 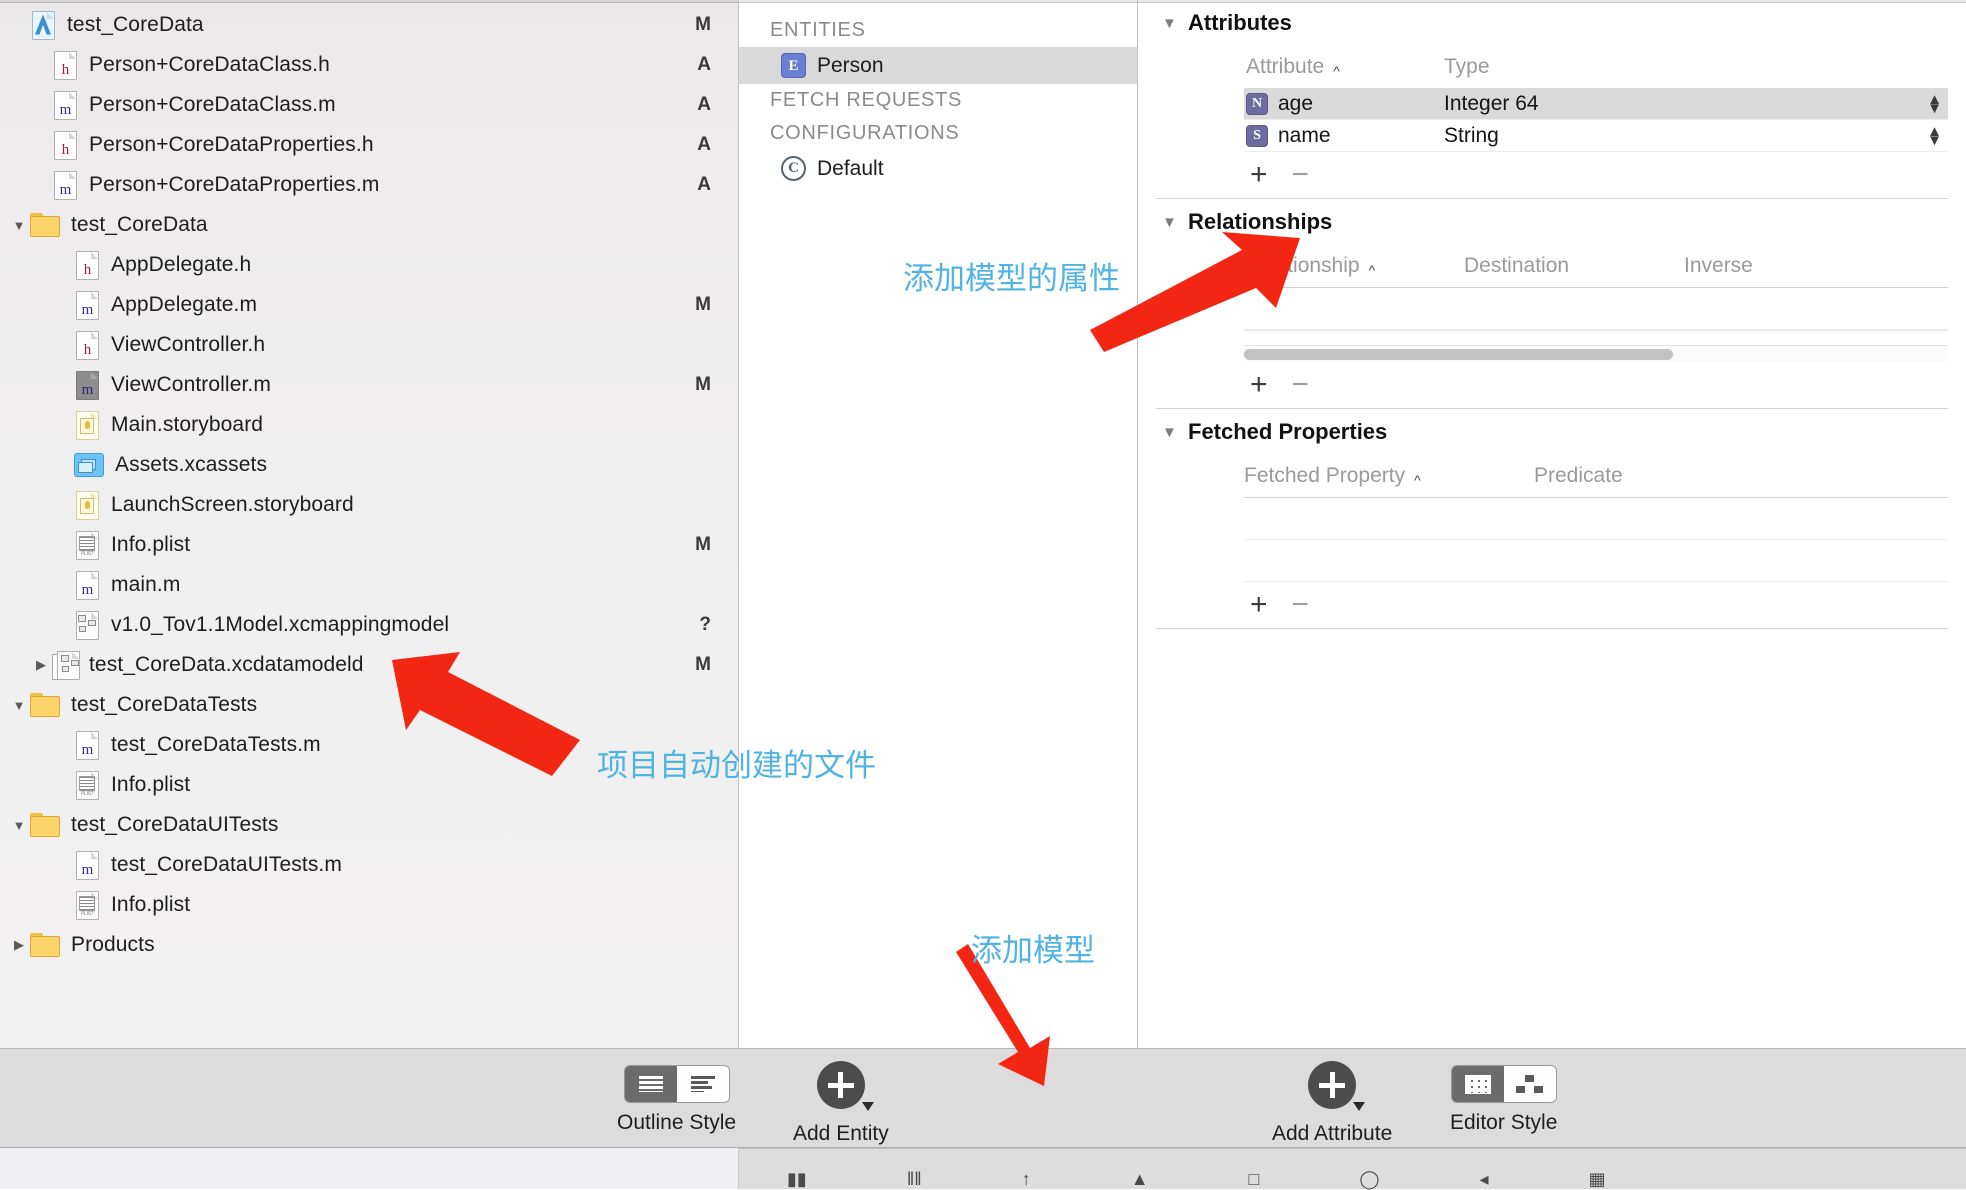 I want to click on project-file-row: m Person+CoreDataClass.m A, so click(x=369, y=105).